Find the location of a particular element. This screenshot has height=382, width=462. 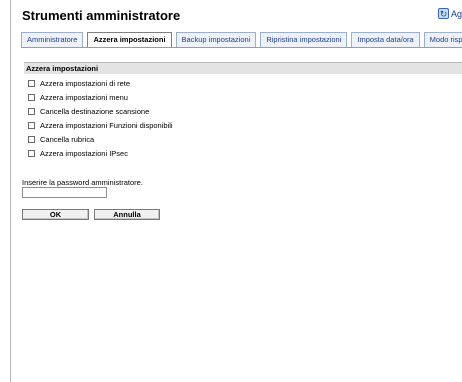

refresh-button: ↻ Ag is located at coordinates (450, 13).